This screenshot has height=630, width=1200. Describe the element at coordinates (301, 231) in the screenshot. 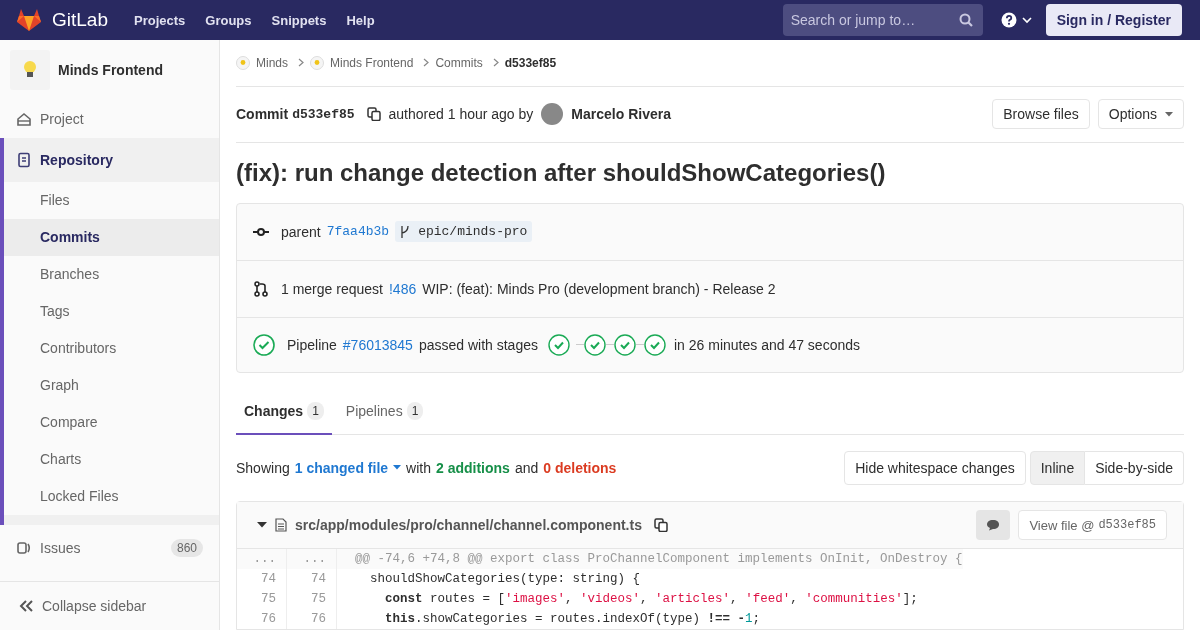

I see `parent-label: parent` at that location.